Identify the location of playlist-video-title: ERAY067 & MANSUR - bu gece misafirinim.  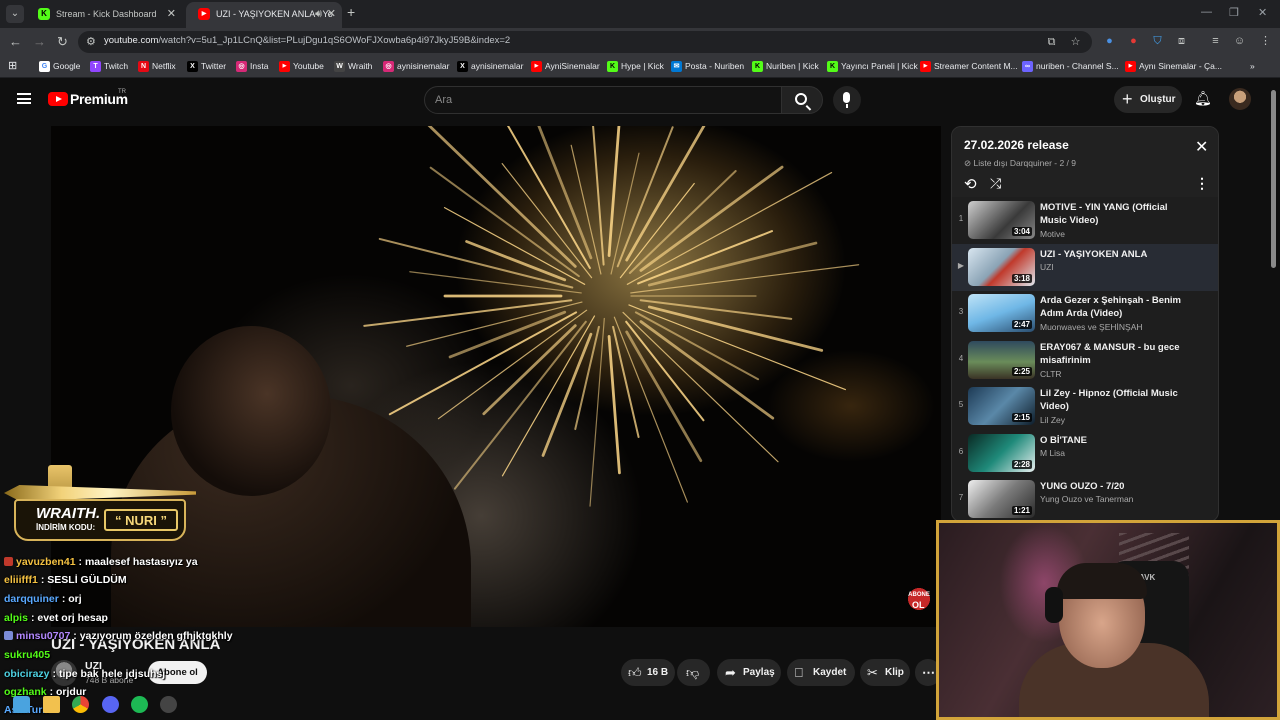
(1115, 354).